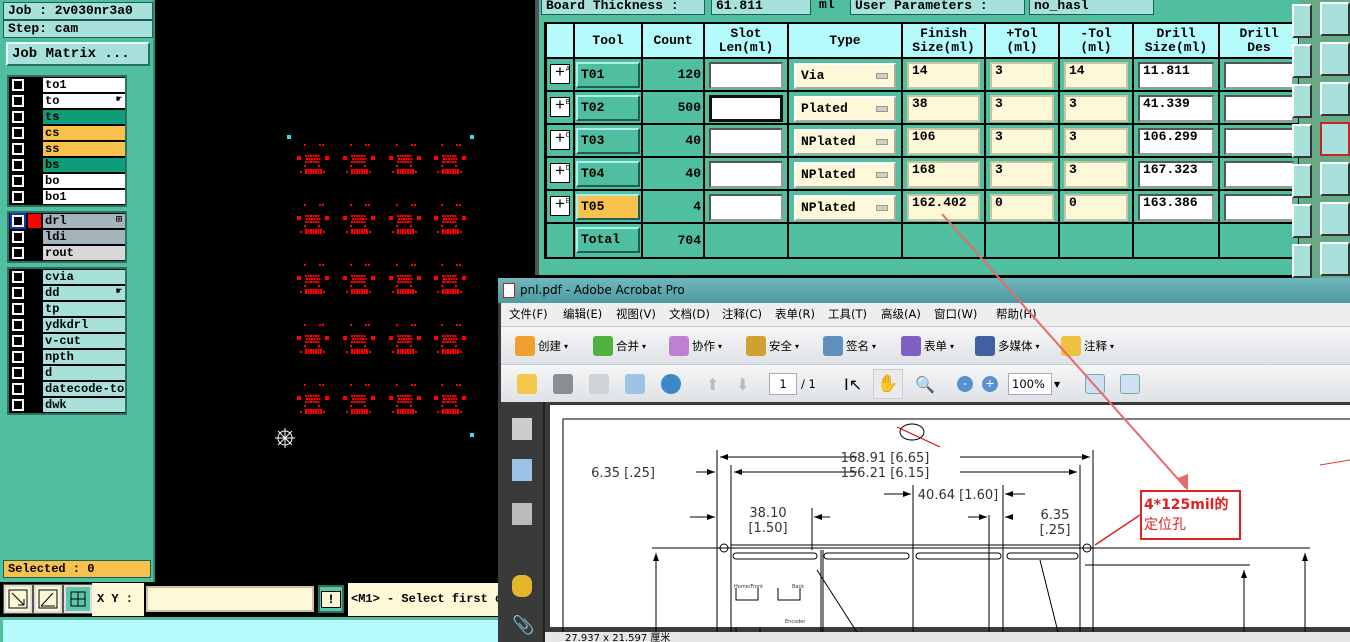 The width and height of the screenshot is (1350, 642). Describe the element at coordinates (608, 240) in the screenshot. I see `total-button: Total` at that location.